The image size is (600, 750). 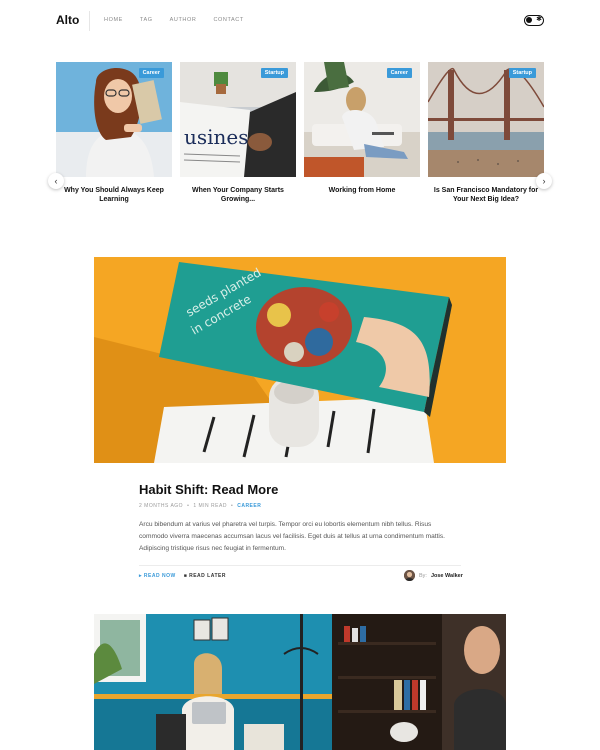 I want to click on post-read-time: 1 MIN READ, so click(x=210, y=506).